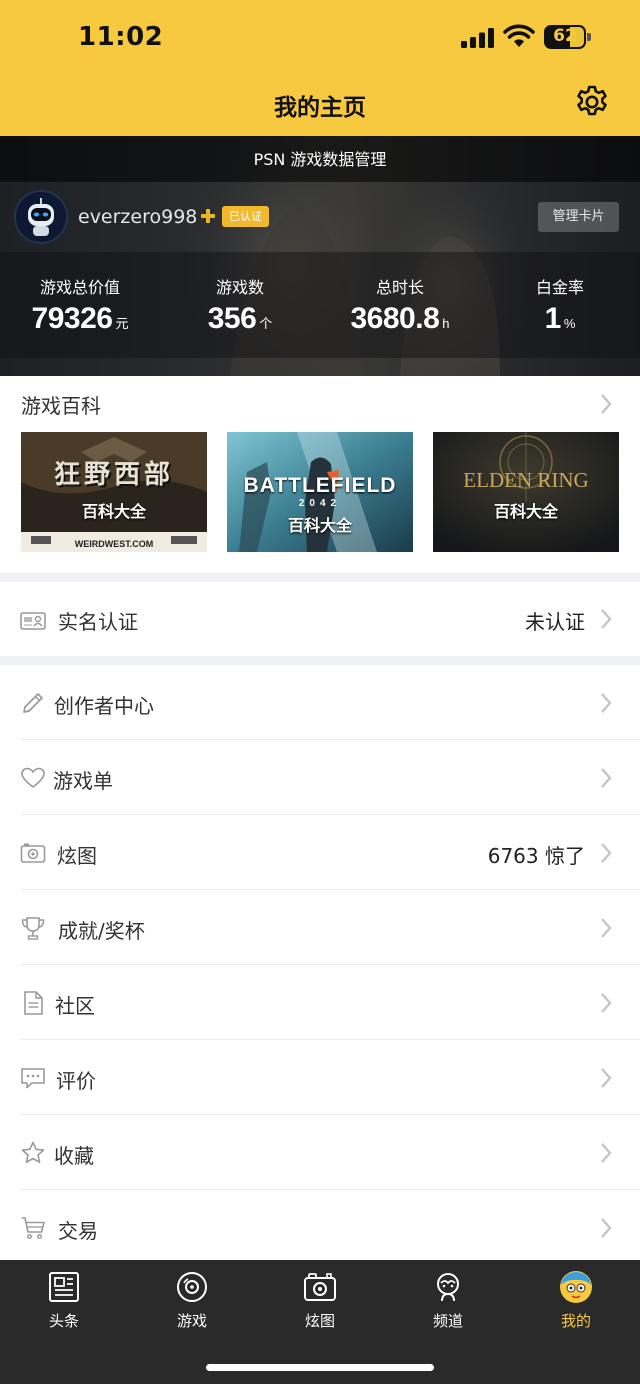 Image resolution: width=640 pixels, height=1384 pixels. What do you see at coordinates (239, 287) in the screenshot?
I see `stat-label: 游戏数` at bounding box center [239, 287].